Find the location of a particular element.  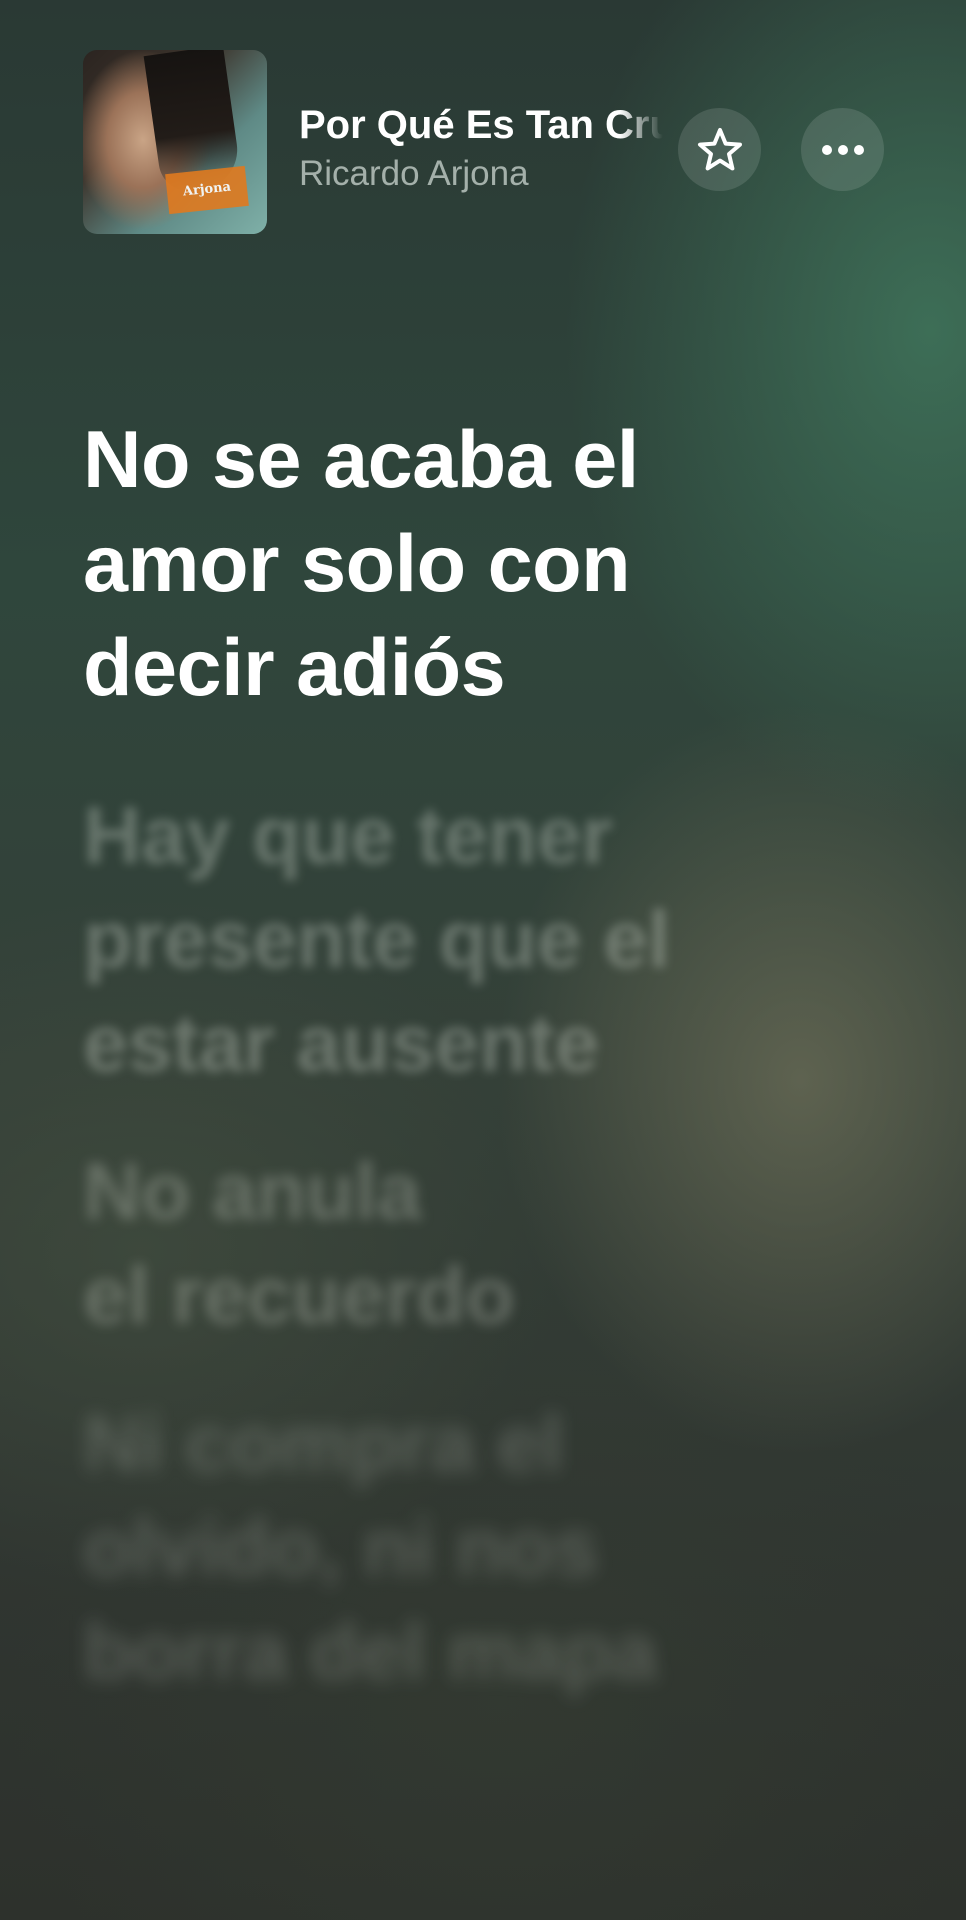

song-title: Por Qué Es Tan Cruel el Amor is located at coordinates (481, 125).